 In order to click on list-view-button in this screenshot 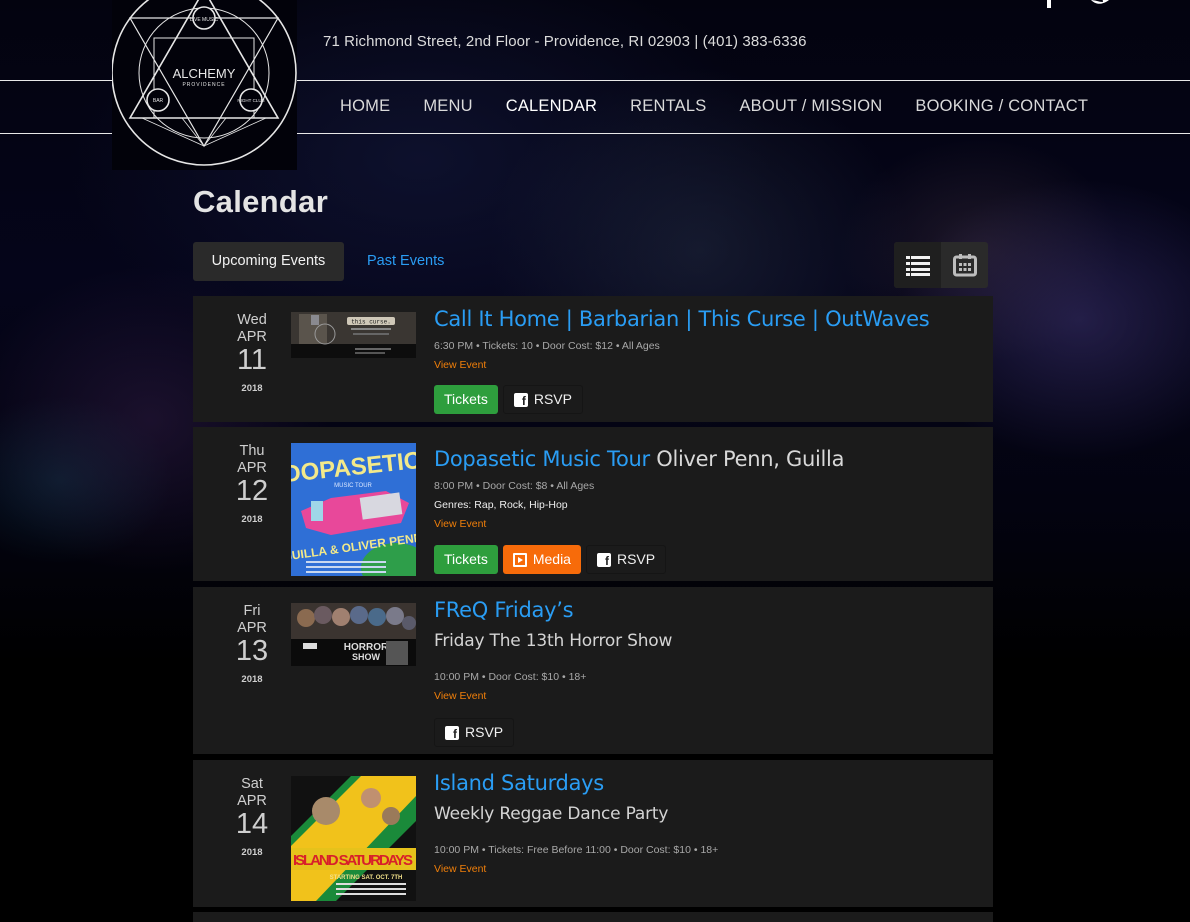, I will do `click(917, 265)`.